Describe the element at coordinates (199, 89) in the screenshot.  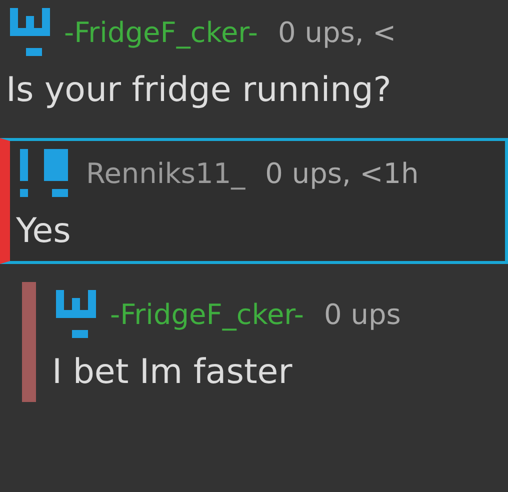
I see `comment-text: Is your fridge running?` at that location.